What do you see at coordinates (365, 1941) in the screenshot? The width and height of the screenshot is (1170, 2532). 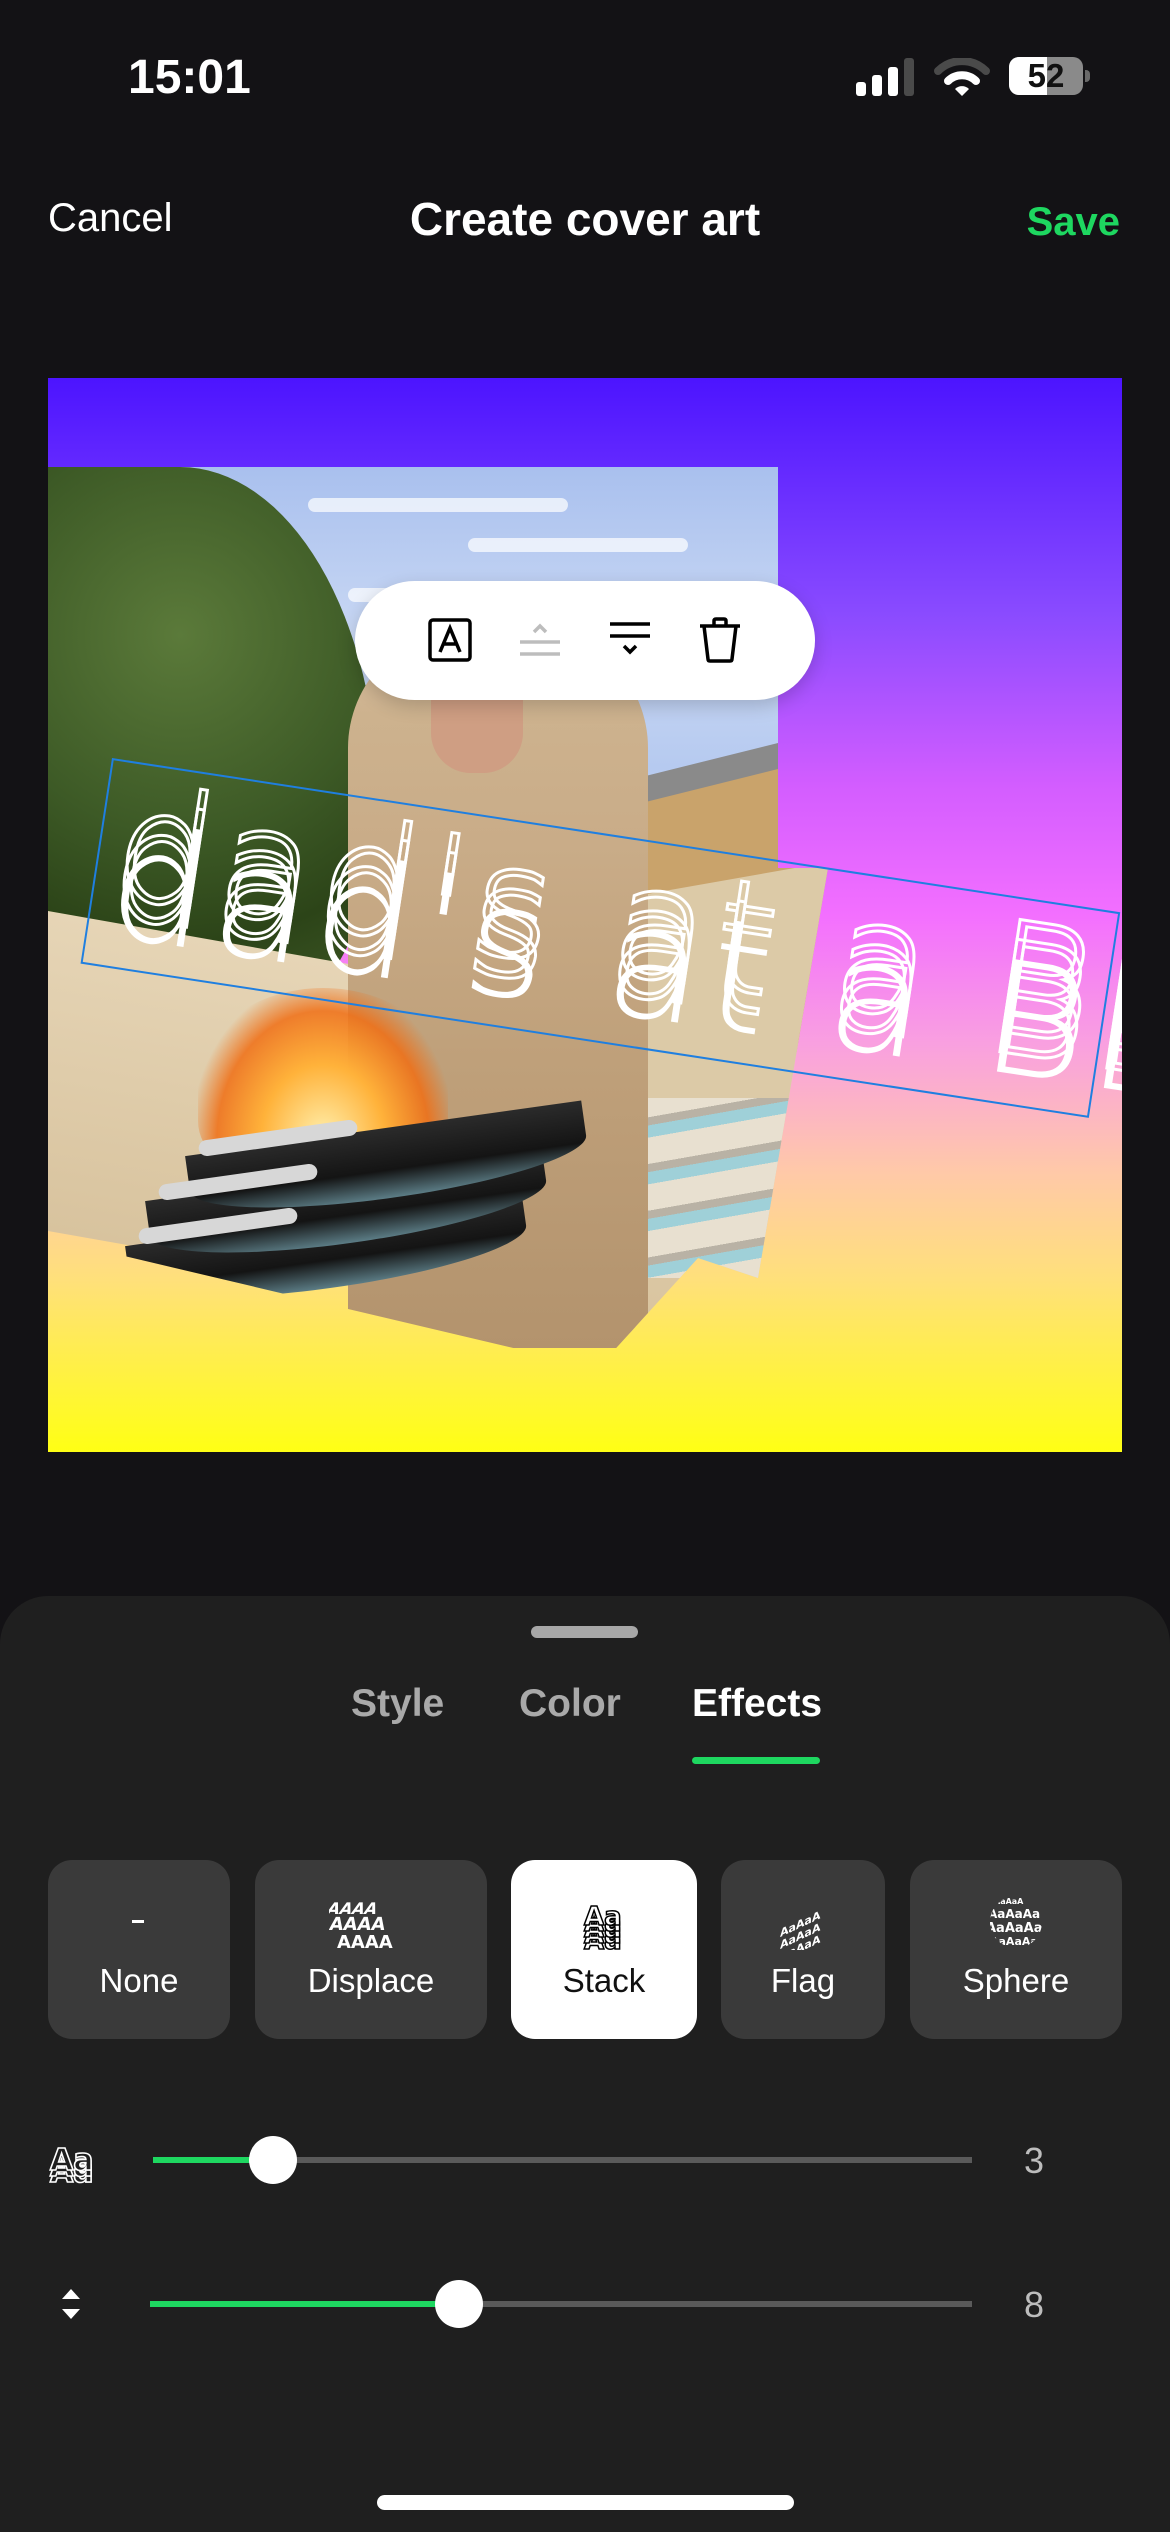 I see `svg-text: AAAA` at bounding box center [365, 1941].